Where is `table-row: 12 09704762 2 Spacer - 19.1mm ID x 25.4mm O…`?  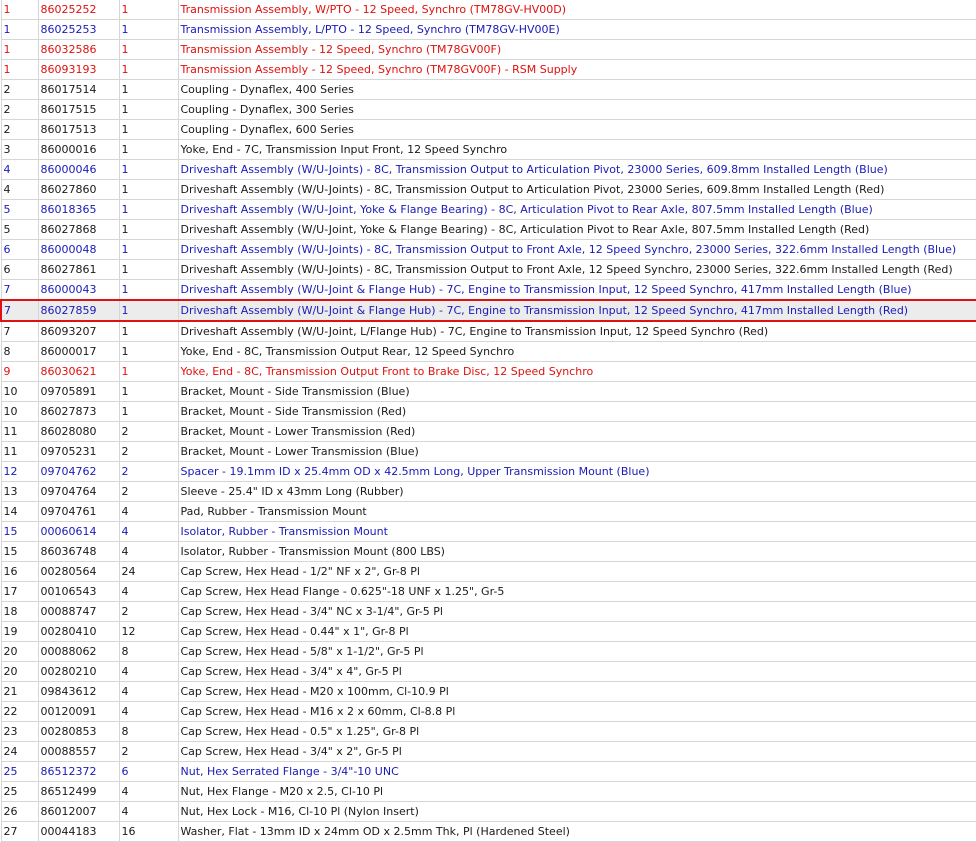 table-row: 12 09704762 2 Spacer - 19.1mm ID x 25.4mm O… is located at coordinates (488, 471).